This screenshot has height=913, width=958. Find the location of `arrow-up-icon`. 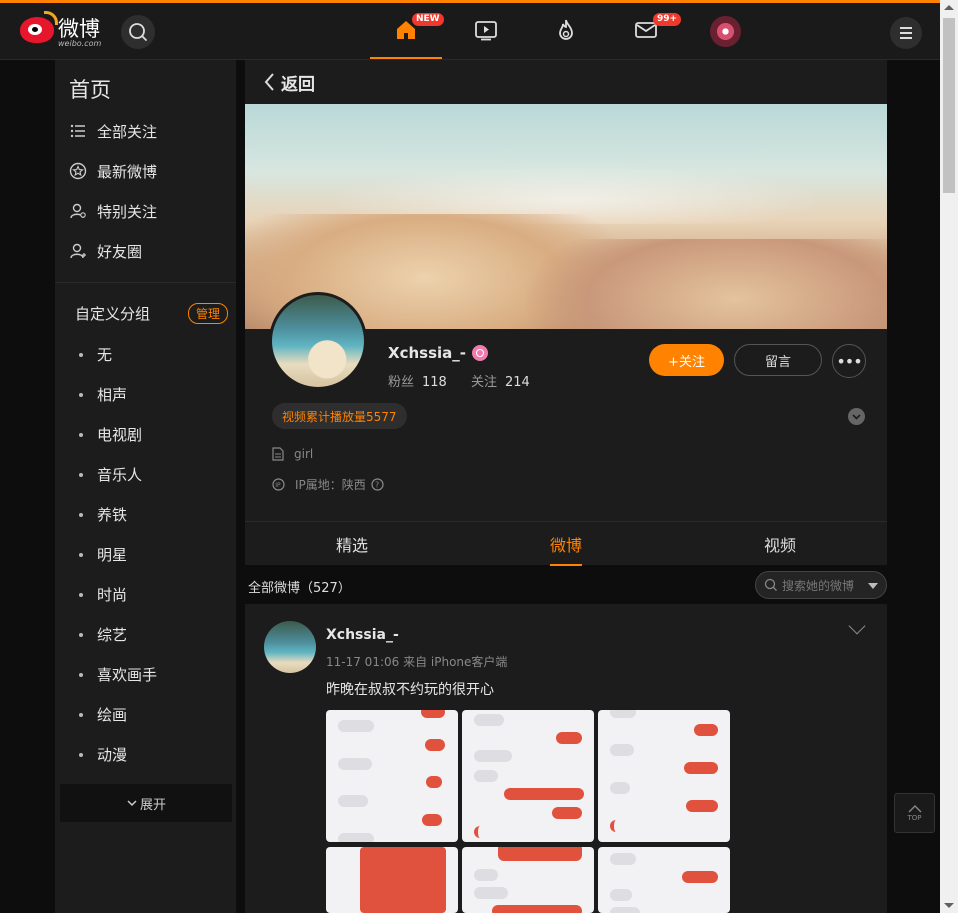

arrow-up-icon is located at coordinates (914, 809).